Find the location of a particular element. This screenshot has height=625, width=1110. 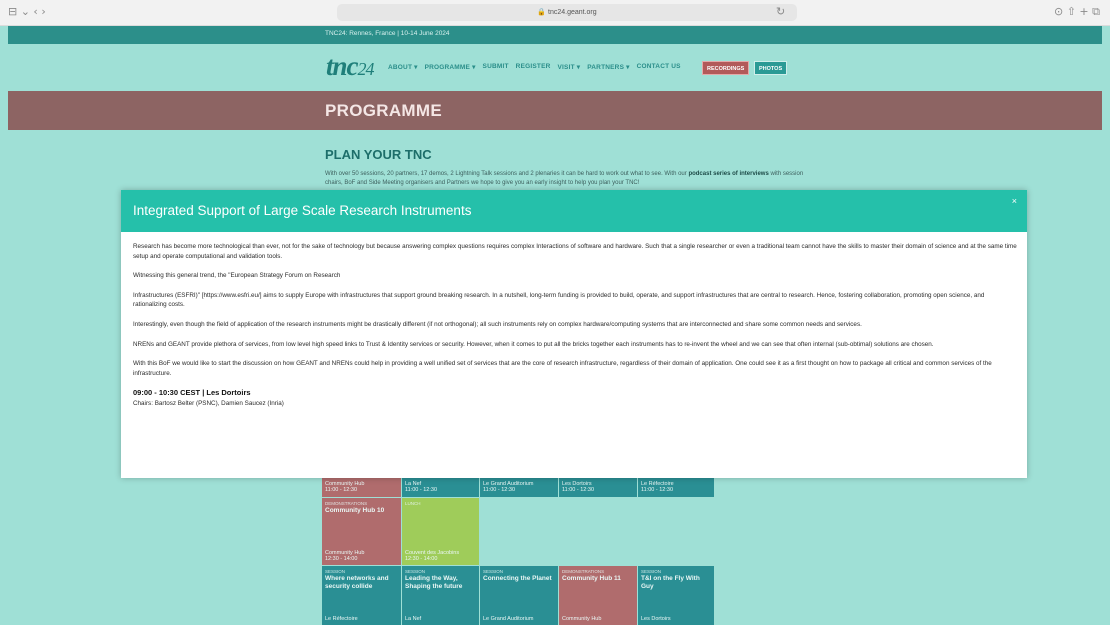

tnc24-logo: tnc24 is located at coordinates (350, 66).